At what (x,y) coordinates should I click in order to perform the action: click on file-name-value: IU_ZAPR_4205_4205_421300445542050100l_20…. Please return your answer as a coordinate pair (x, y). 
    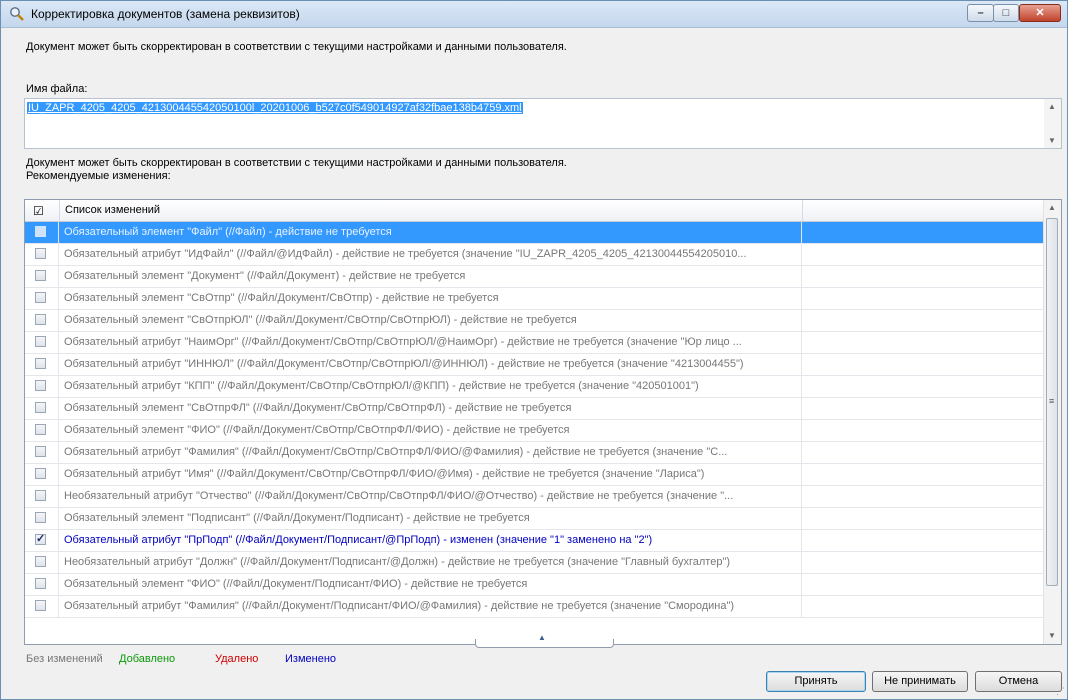
    Looking at the image, I should click on (275, 108).